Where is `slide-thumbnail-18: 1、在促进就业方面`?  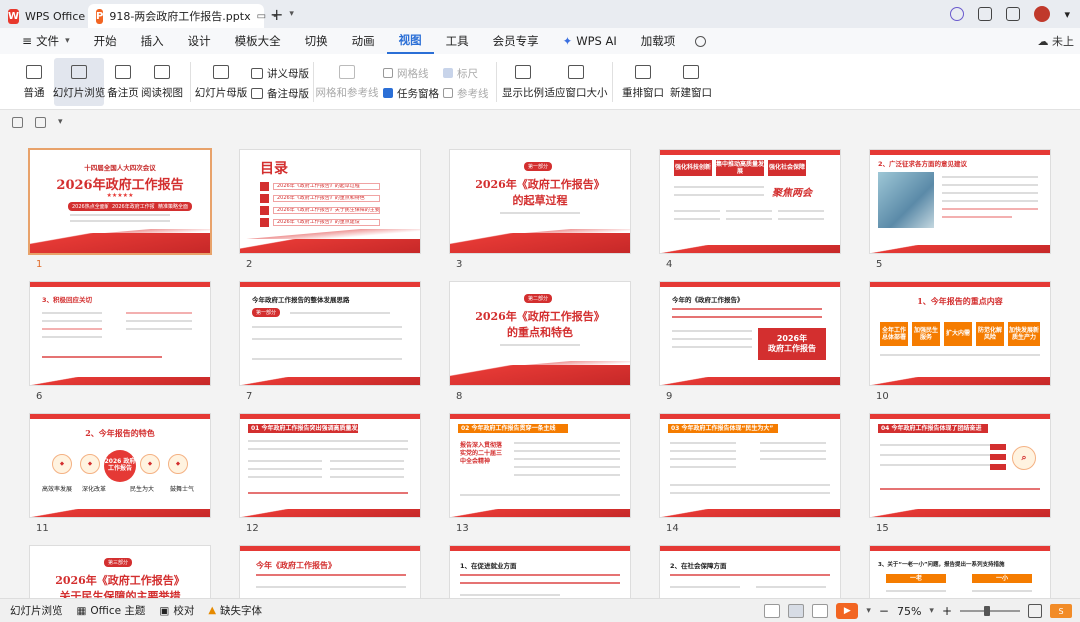
slide-thumbnail-18: 1、在促进就业方面 is located at coordinates (540, 572).